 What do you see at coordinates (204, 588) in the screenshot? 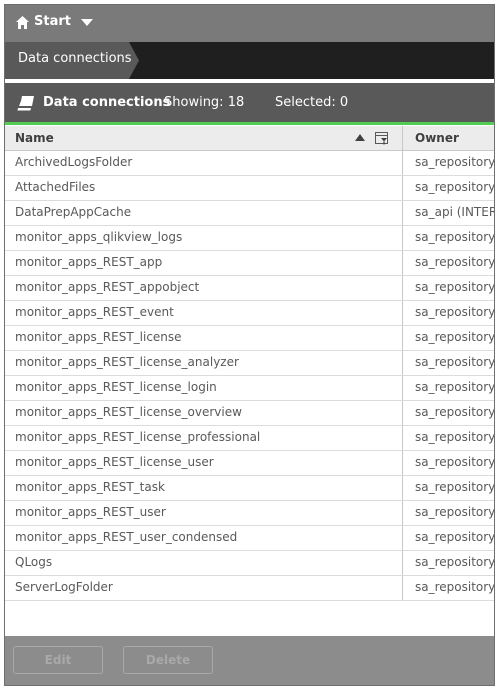
I see `cell-name: ServerLogFolder` at bounding box center [204, 588].